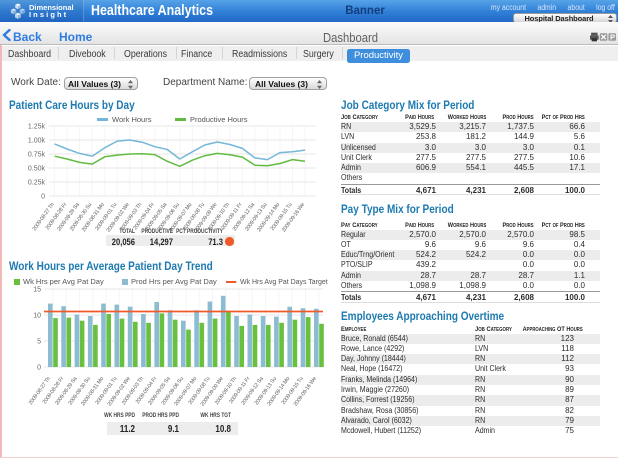  I want to click on svg-text: 5, so click(39, 342).